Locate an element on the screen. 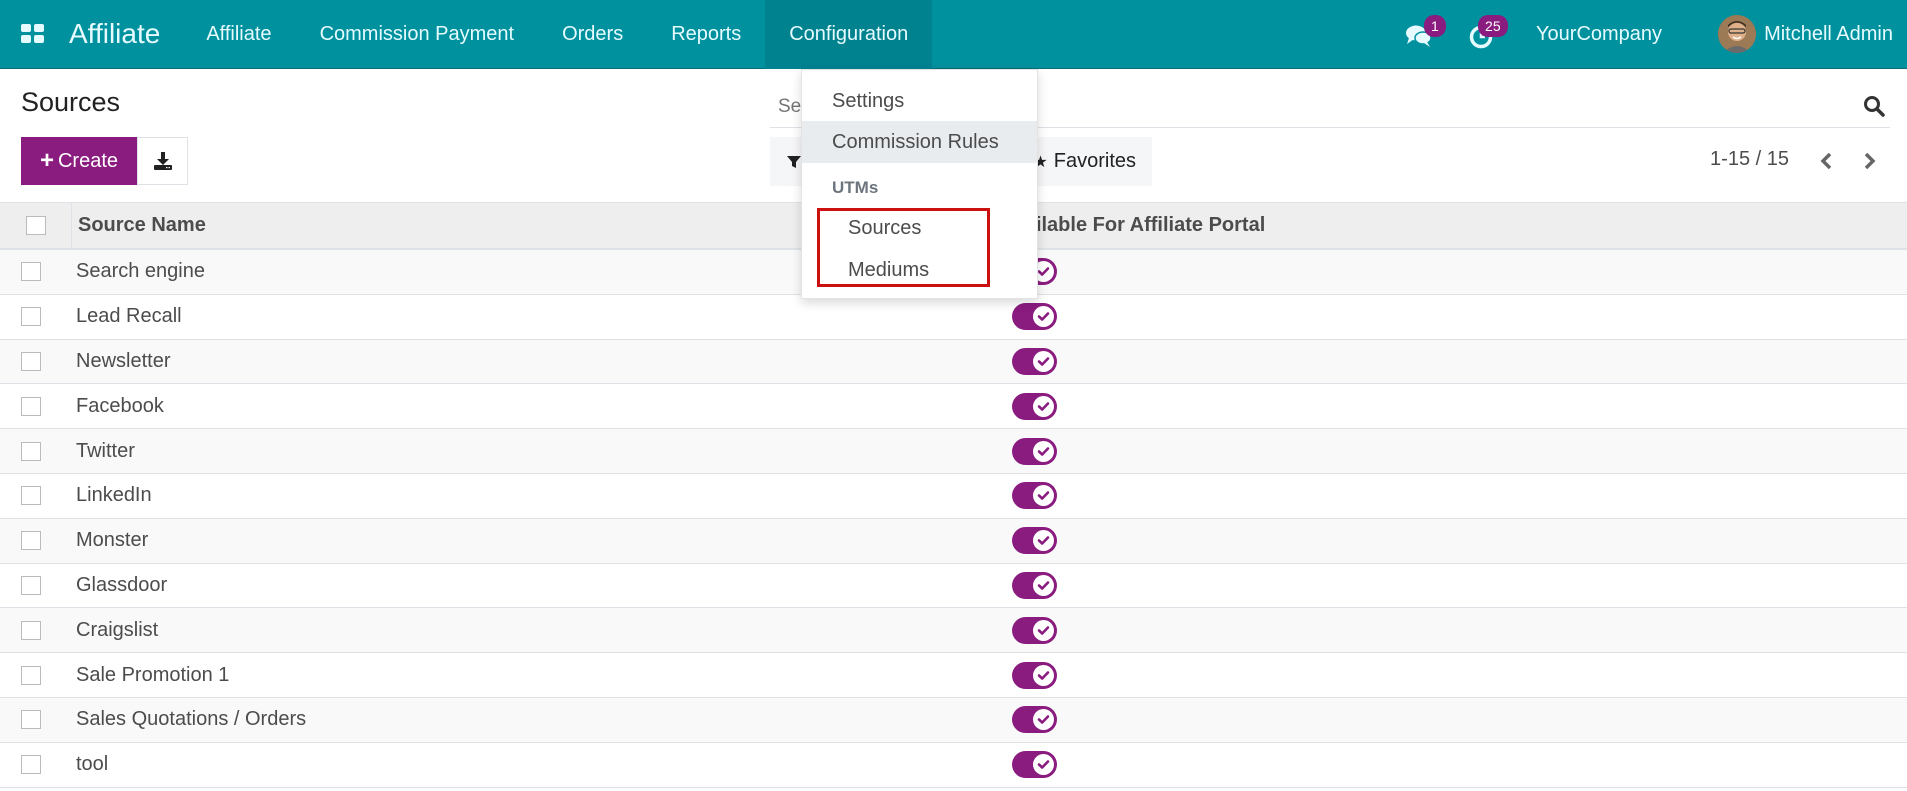 The height and width of the screenshot is (791, 1907). menu-item-commission-rules: Commission Rules is located at coordinates (919, 142).